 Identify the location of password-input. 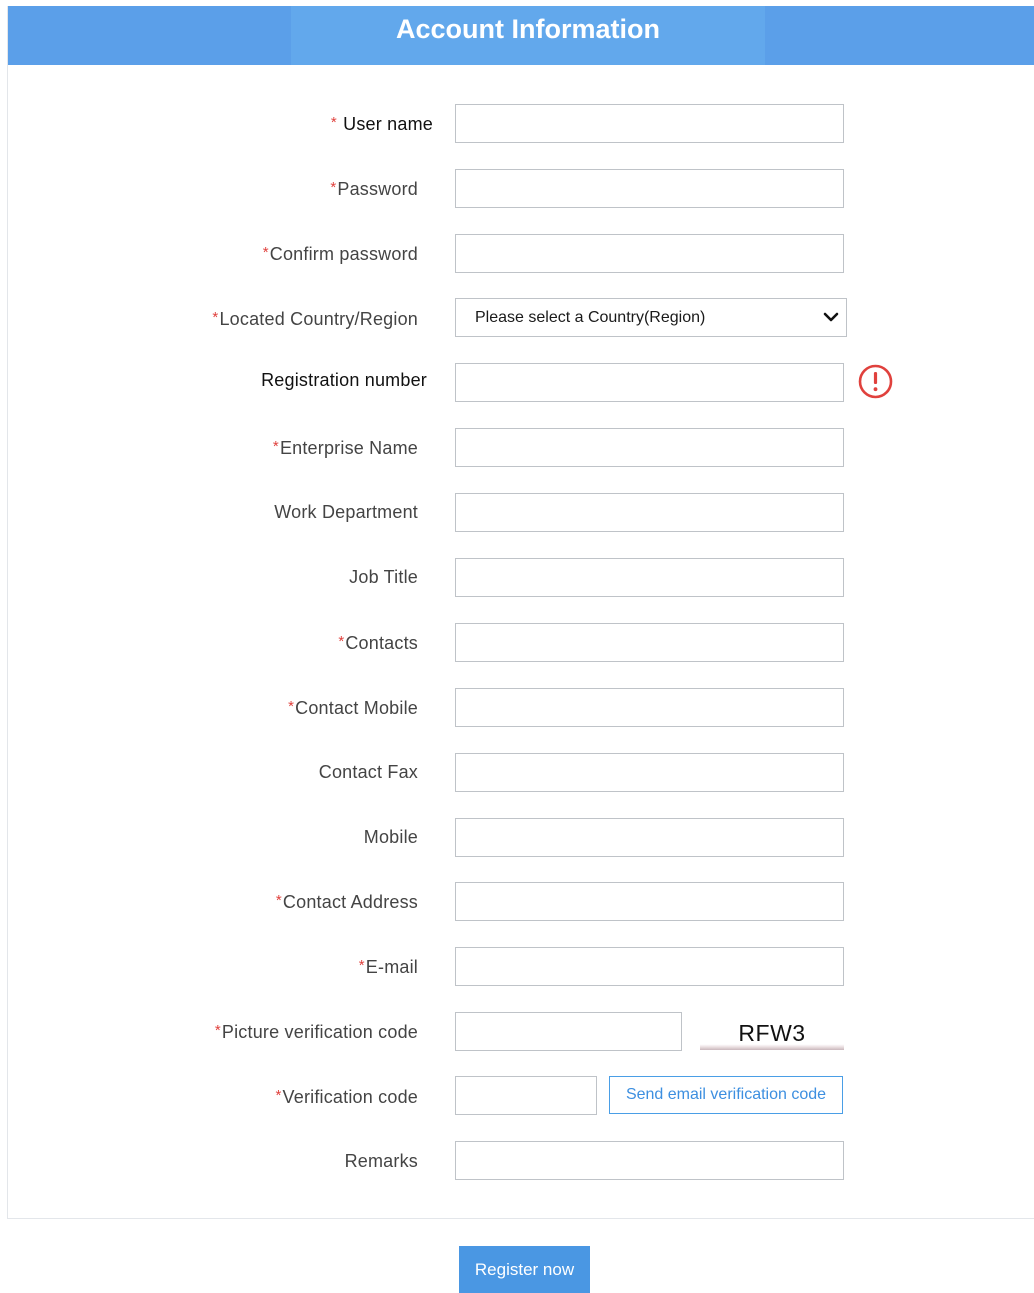
(649, 188).